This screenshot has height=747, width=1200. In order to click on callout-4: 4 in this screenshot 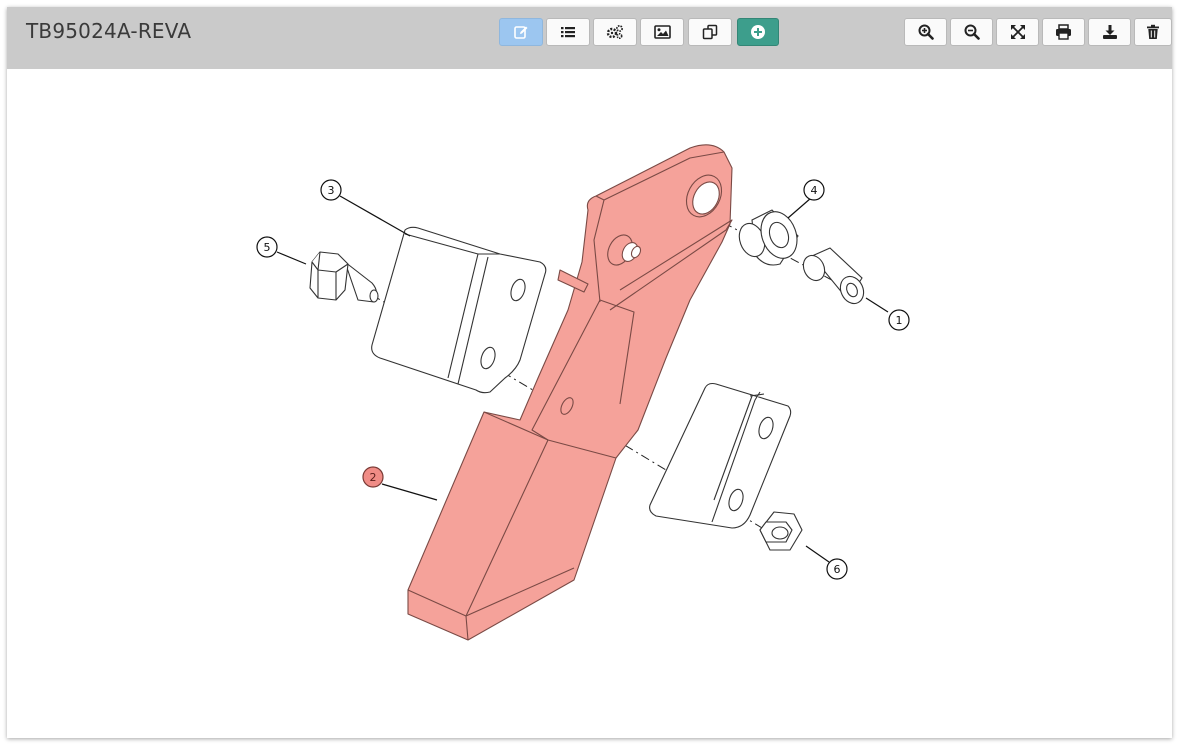, I will do `click(814, 190)`.